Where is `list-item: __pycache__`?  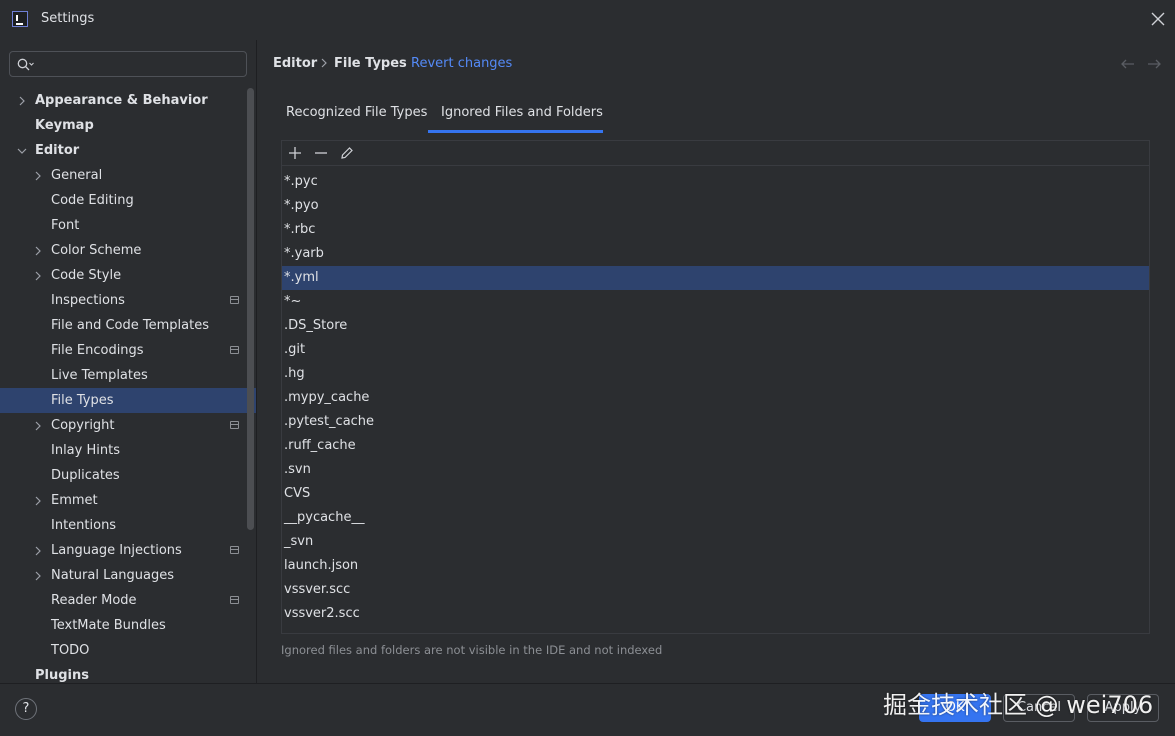
list-item: __pycache__ is located at coordinates (715, 518).